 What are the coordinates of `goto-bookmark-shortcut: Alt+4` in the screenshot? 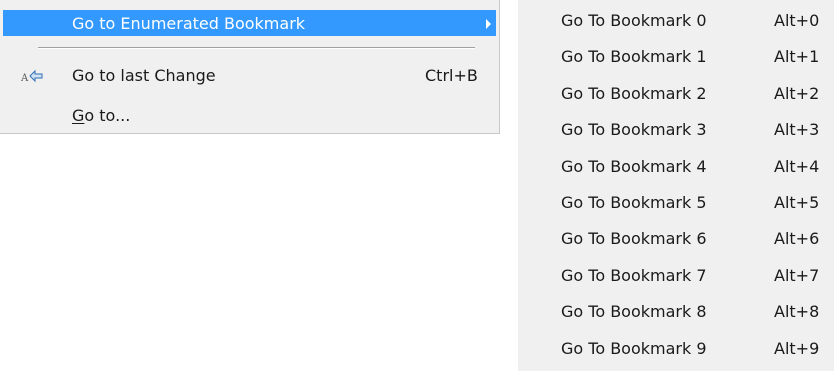 It's located at (797, 166).